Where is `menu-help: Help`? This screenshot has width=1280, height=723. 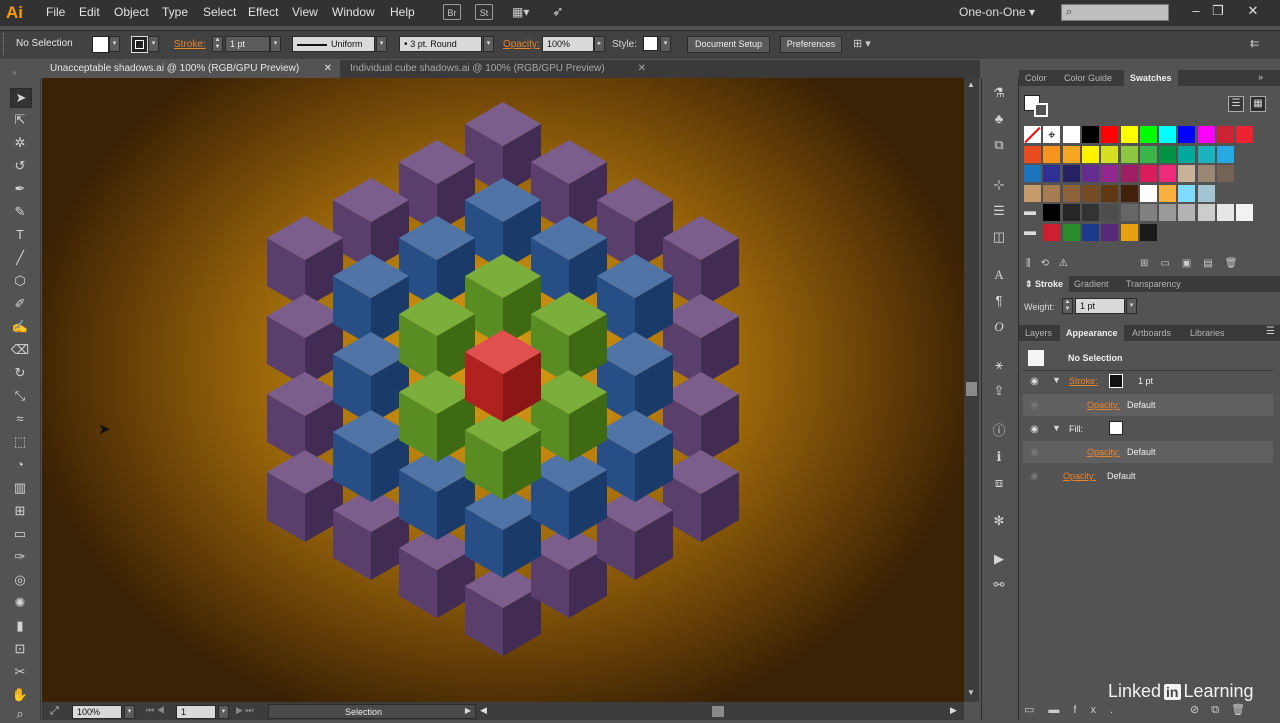
menu-help: Help is located at coordinates (402, 12).